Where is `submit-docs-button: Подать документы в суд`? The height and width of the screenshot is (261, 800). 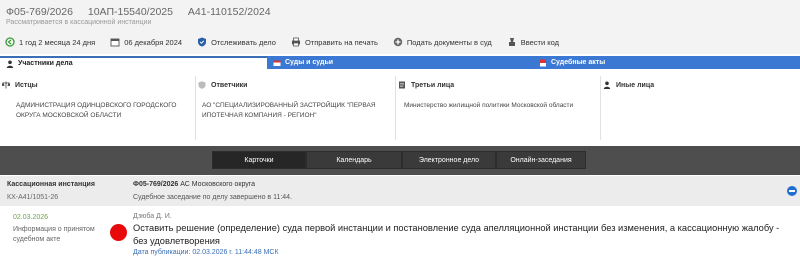
submit-docs-button: Подать документы в суд is located at coordinates (442, 42).